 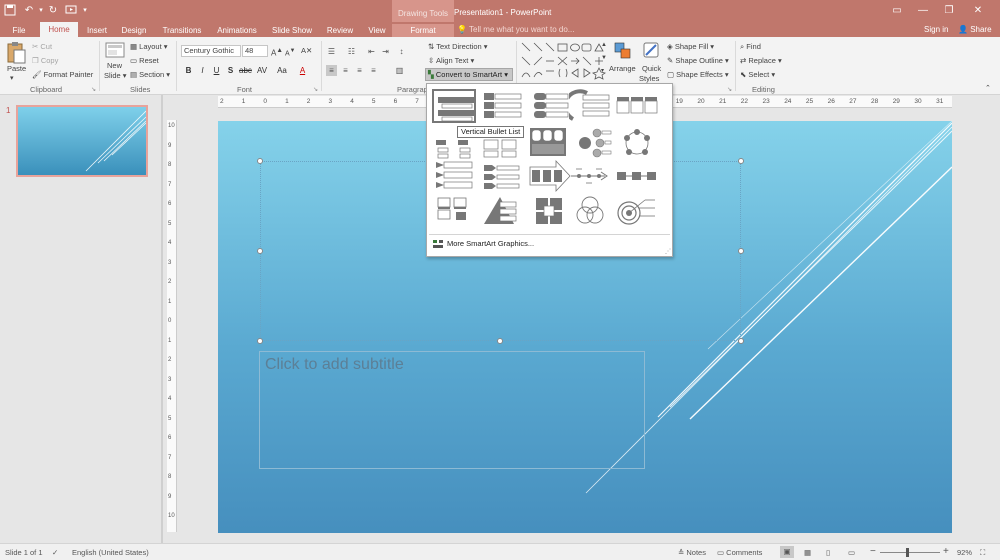 I want to click on zoom-out-icon: −, so click(x=873, y=551).